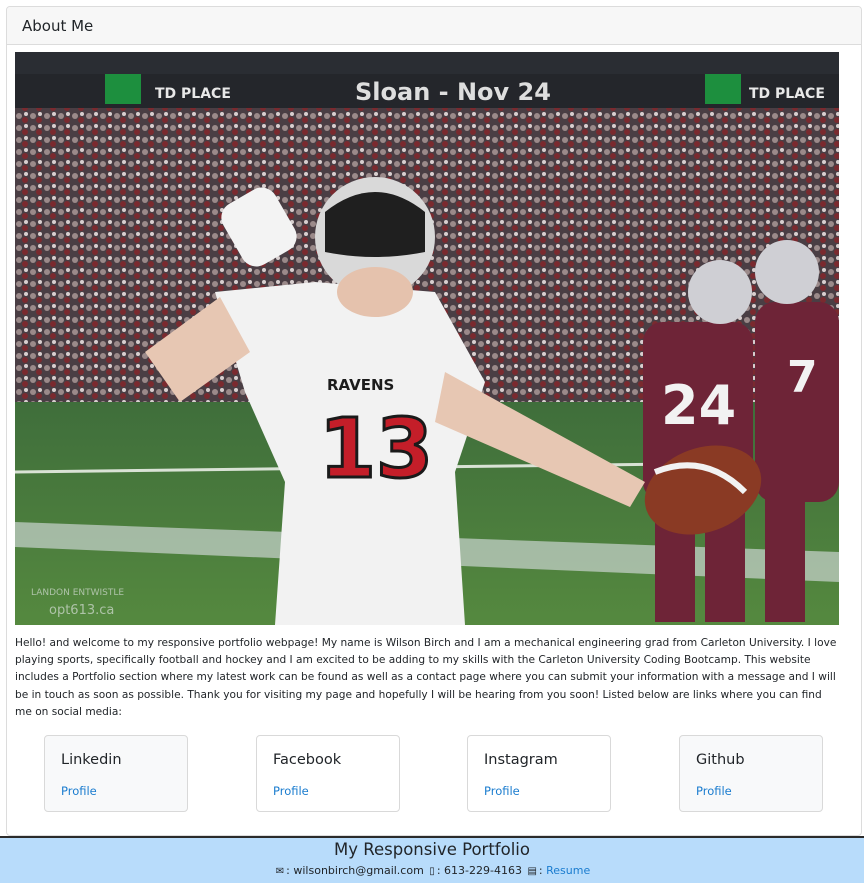 This screenshot has width=864, height=883. Describe the element at coordinates (307, 760) in the screenshot. I see `social-title-facebook: Facebook` at that location.